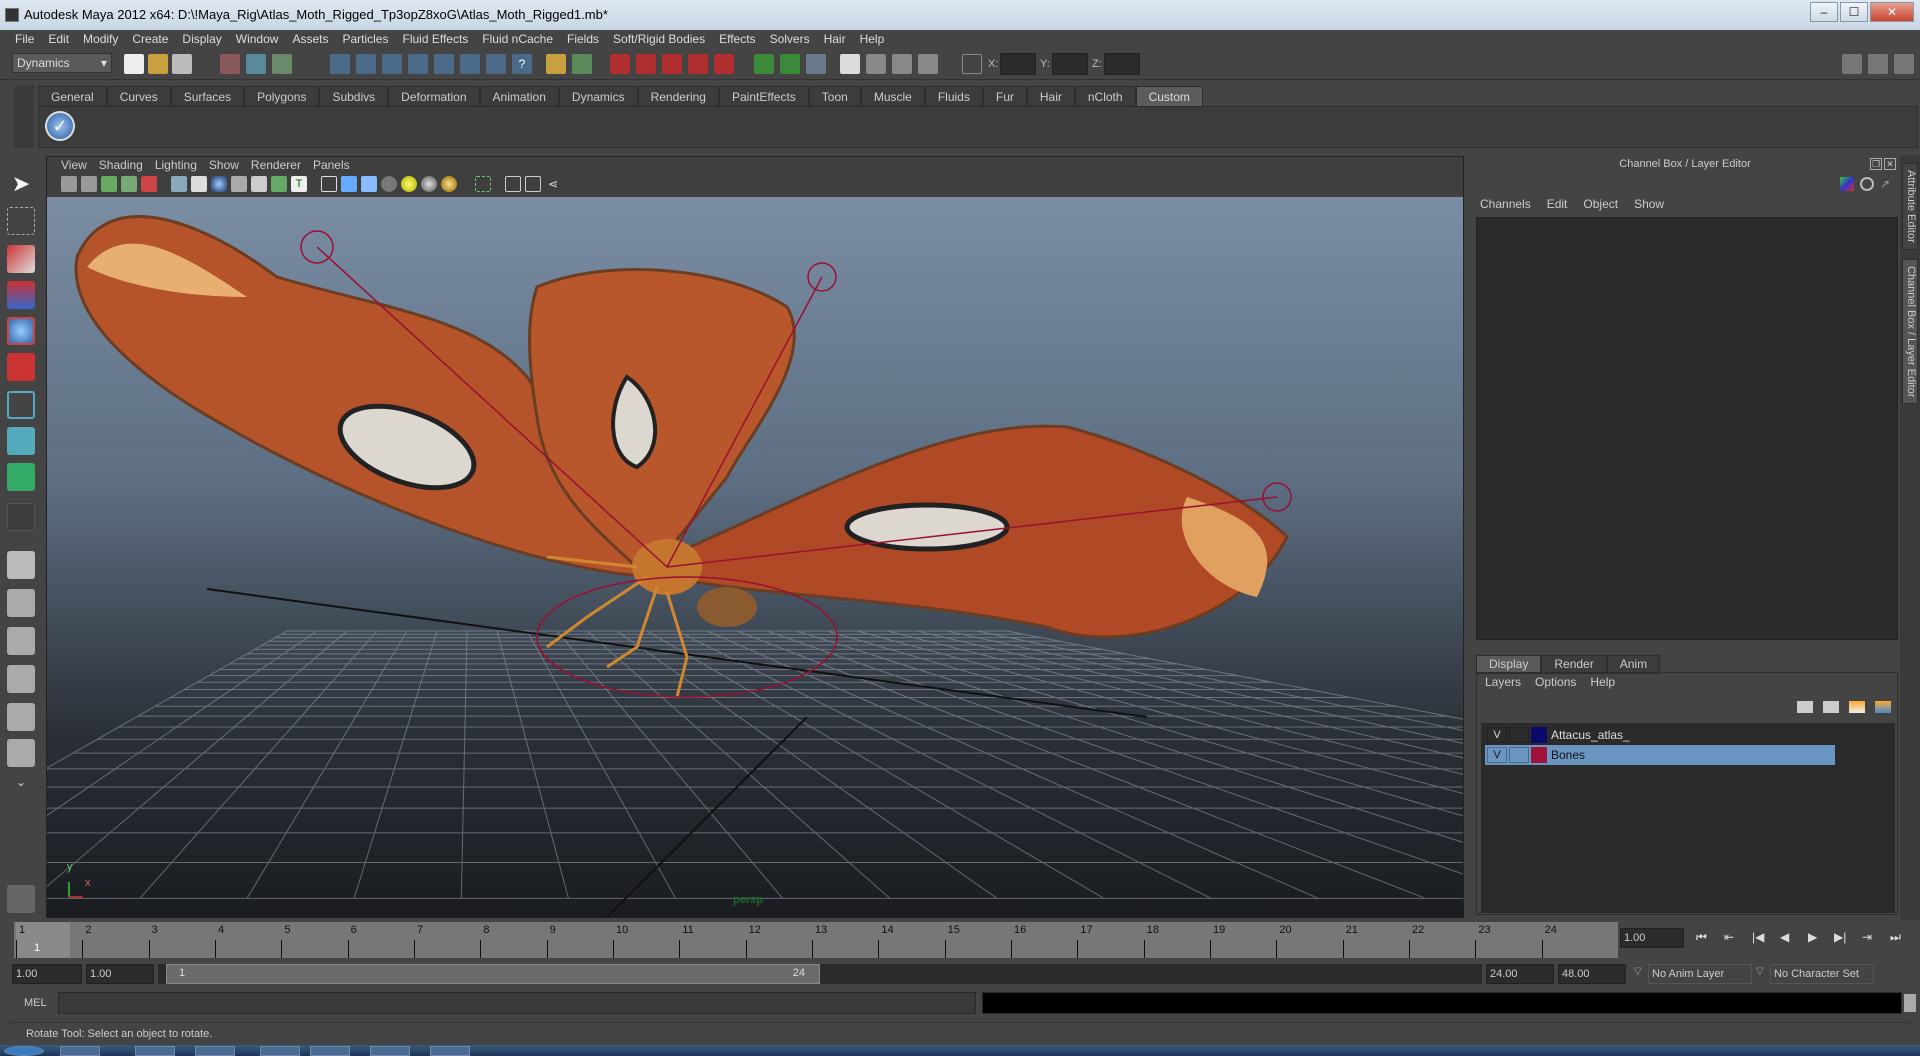 This screenshot has height=1056, width=1920. Describe the element at coordinates (365, 39) in the screenshot. I see `menu-particles: Particles` at that location.